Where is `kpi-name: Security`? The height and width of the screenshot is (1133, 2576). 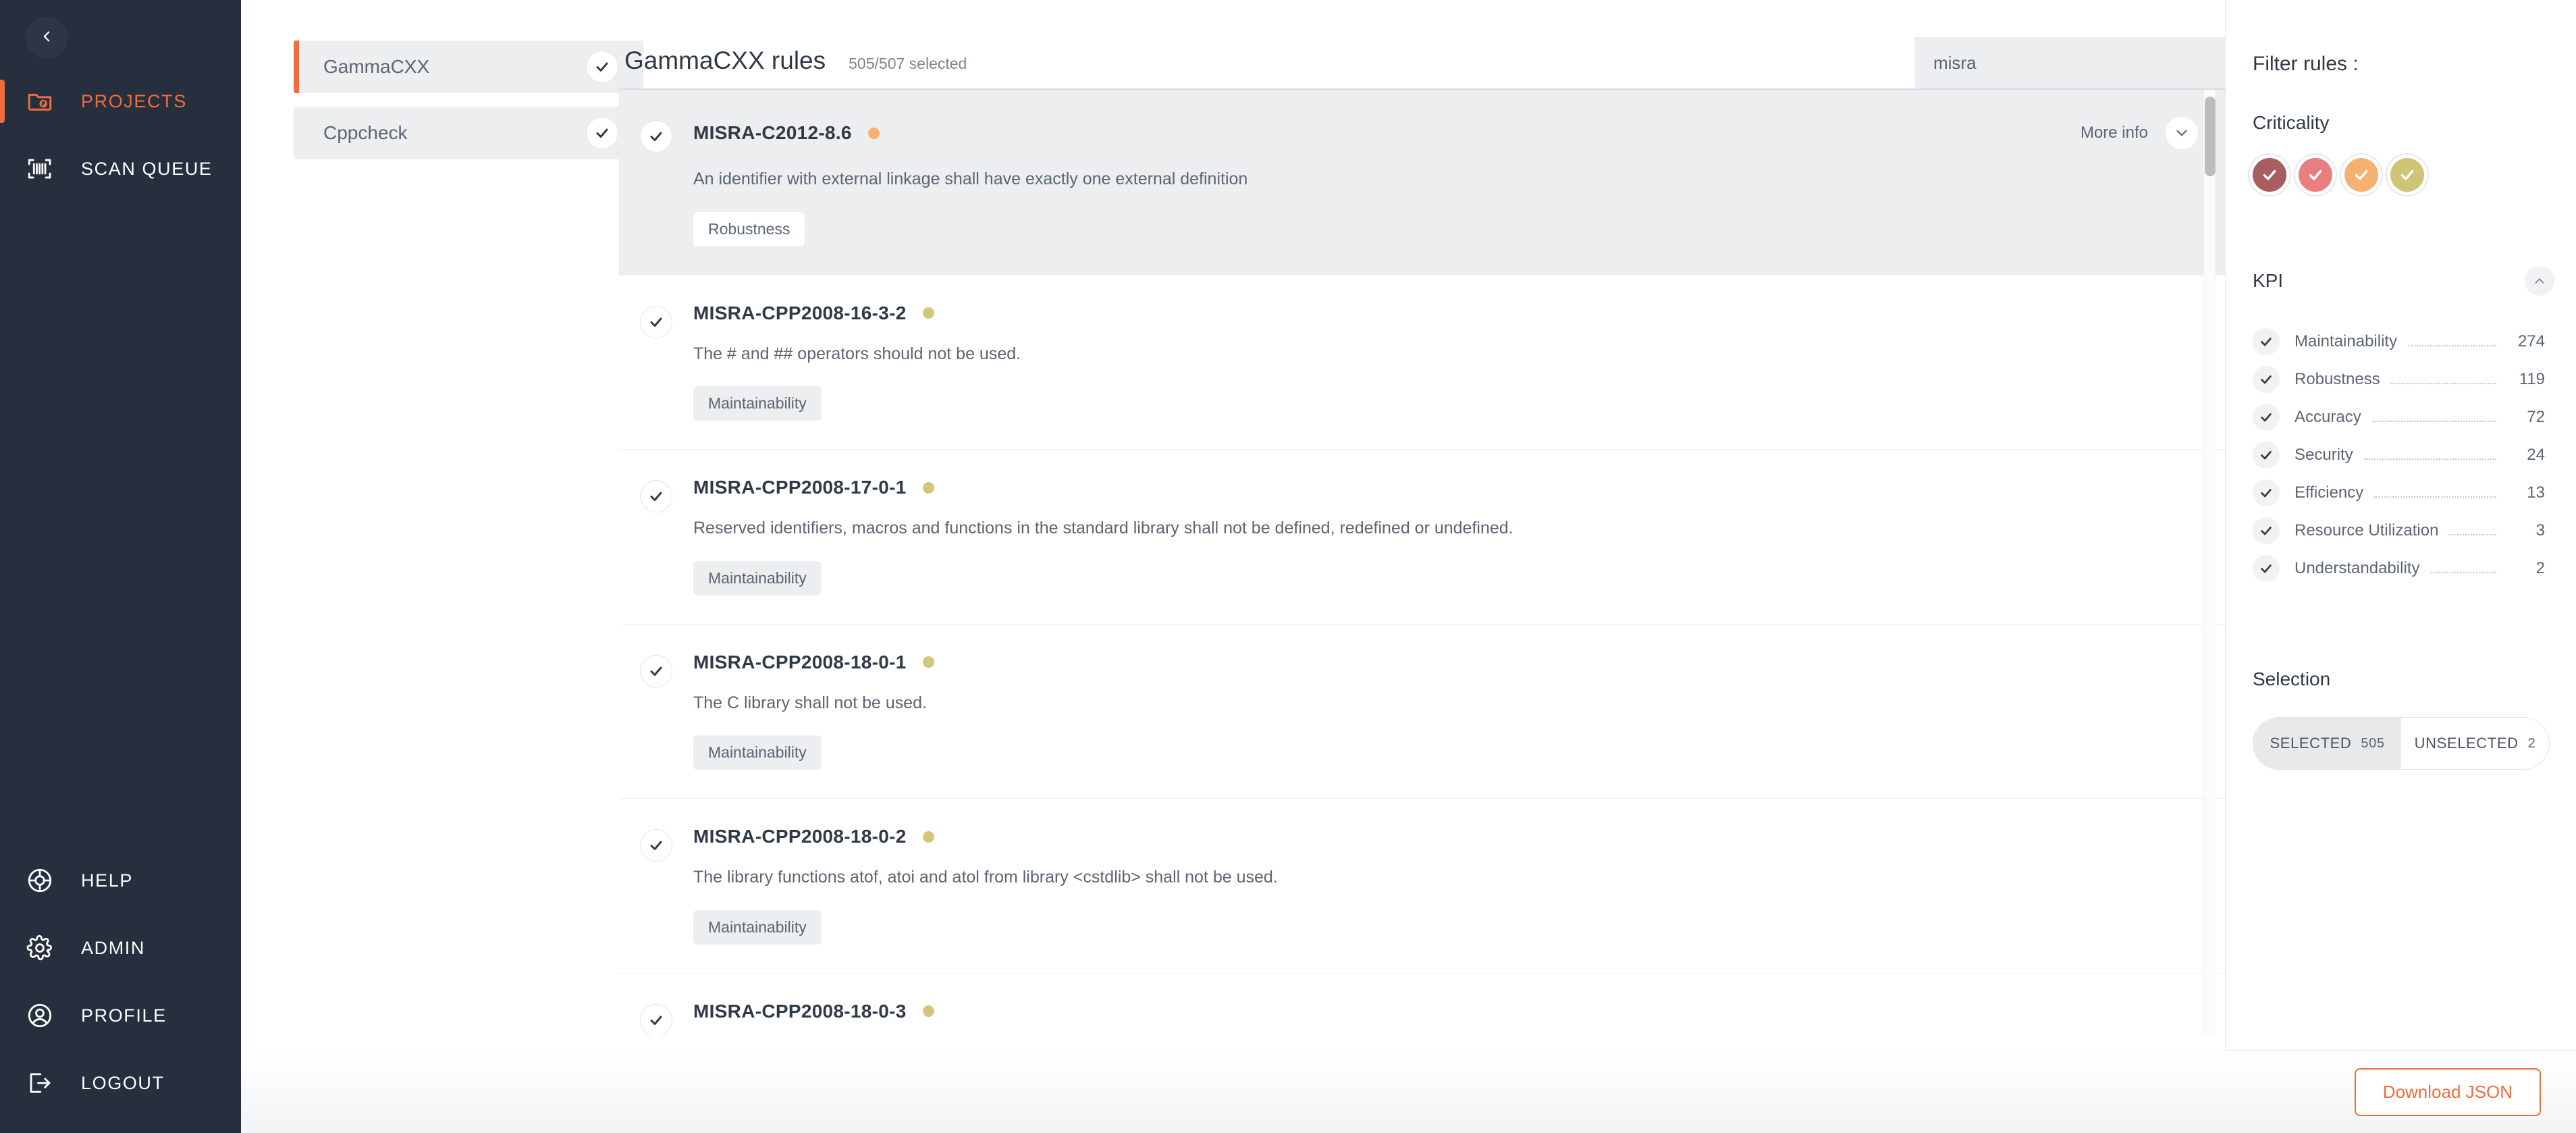
kpi-name: Security is located at coordinates (2324, 455).